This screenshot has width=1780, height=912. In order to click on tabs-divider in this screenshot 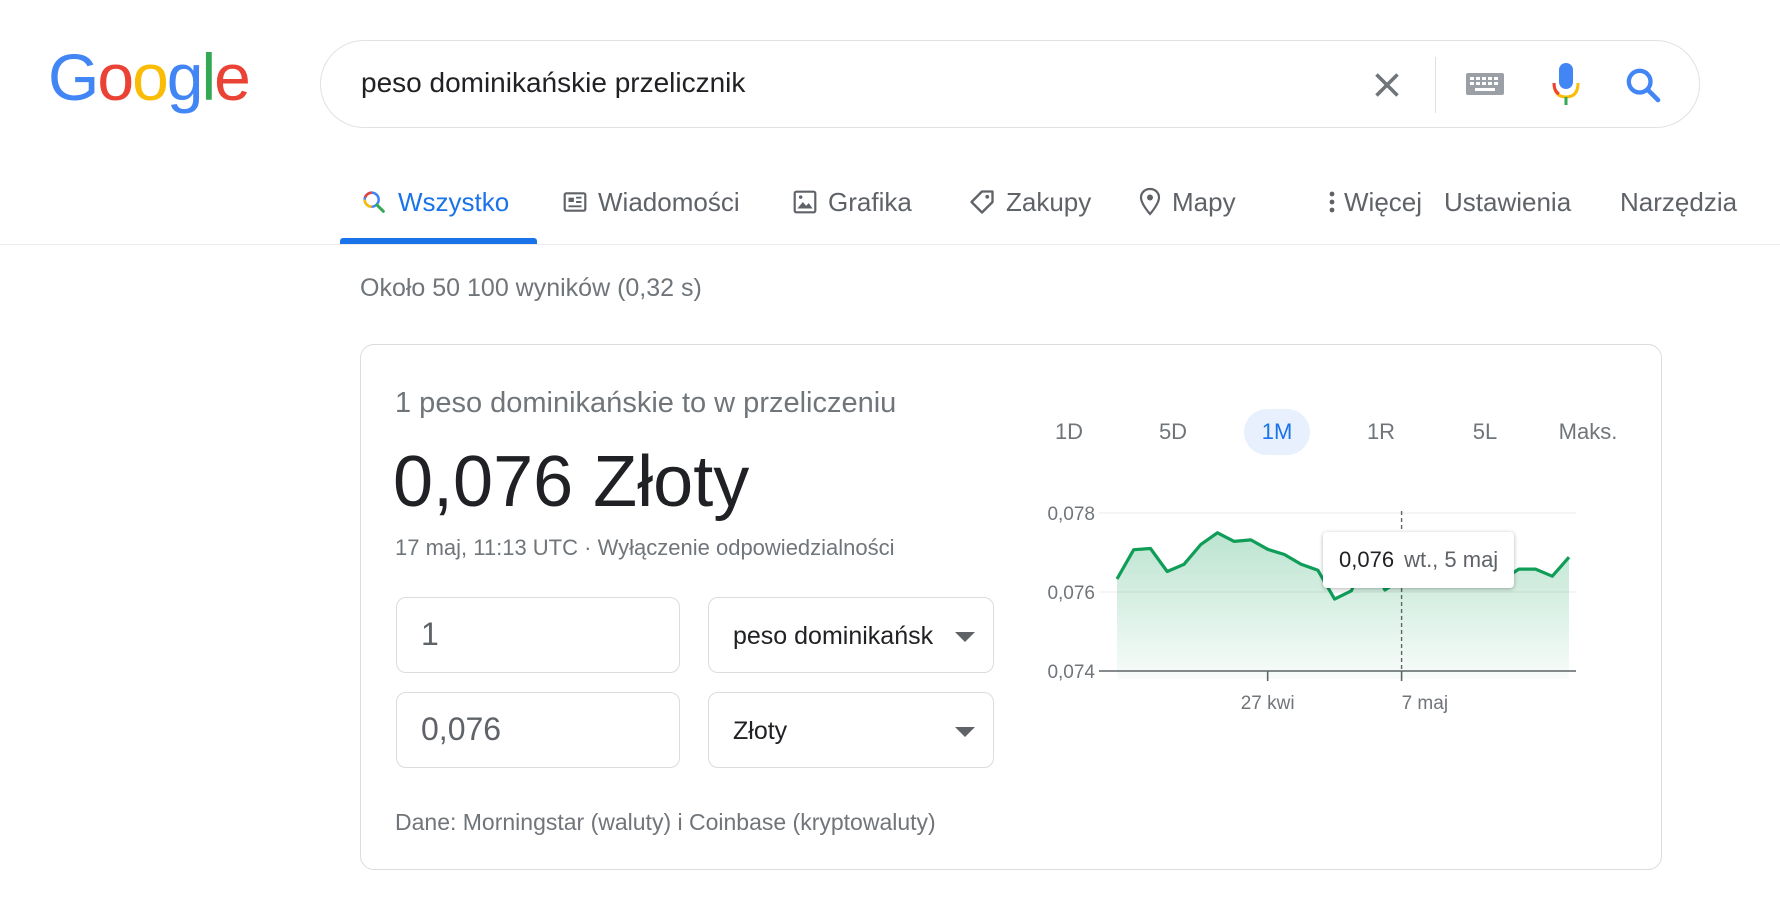, I will do `click(890, 244)`.